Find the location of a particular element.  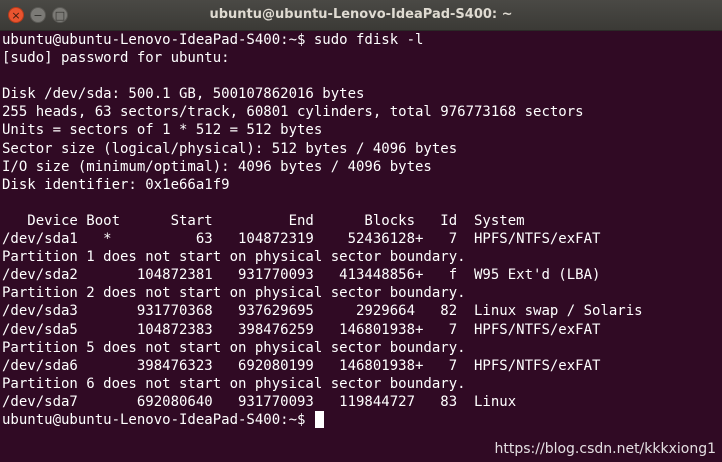

text-cursor is located at coordinates (319, 419).